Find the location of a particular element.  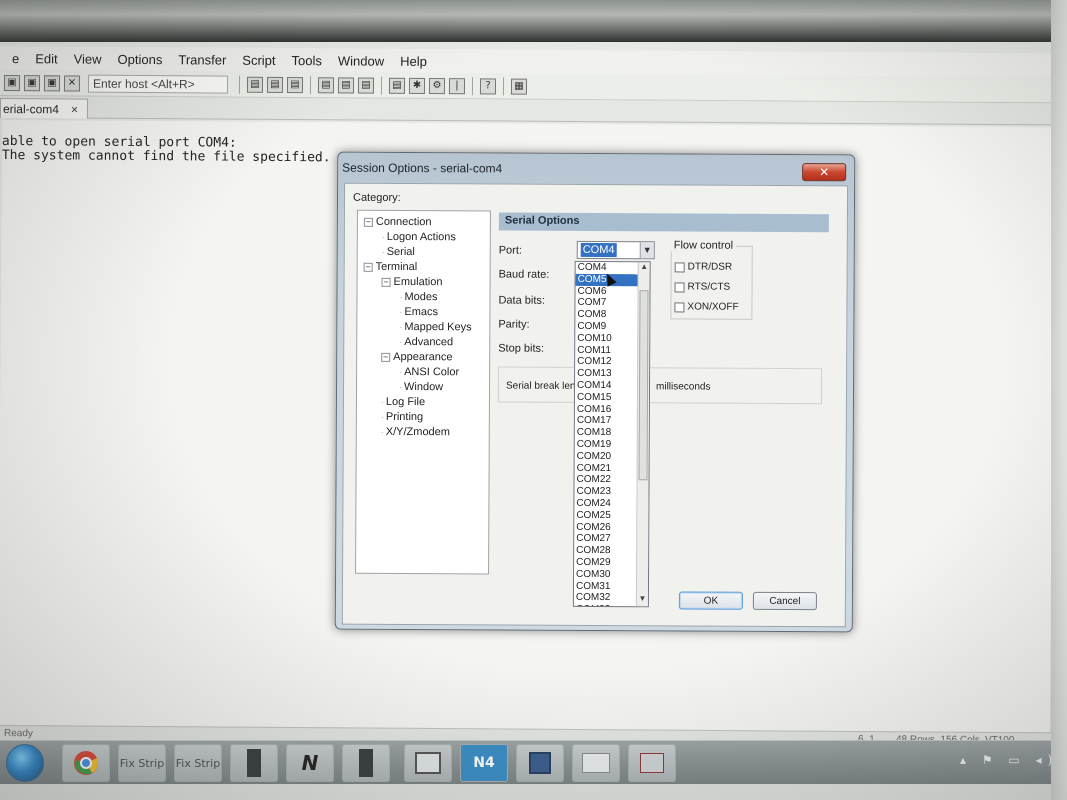

cancel-button: Cancel is located at coordinates (784, 601).